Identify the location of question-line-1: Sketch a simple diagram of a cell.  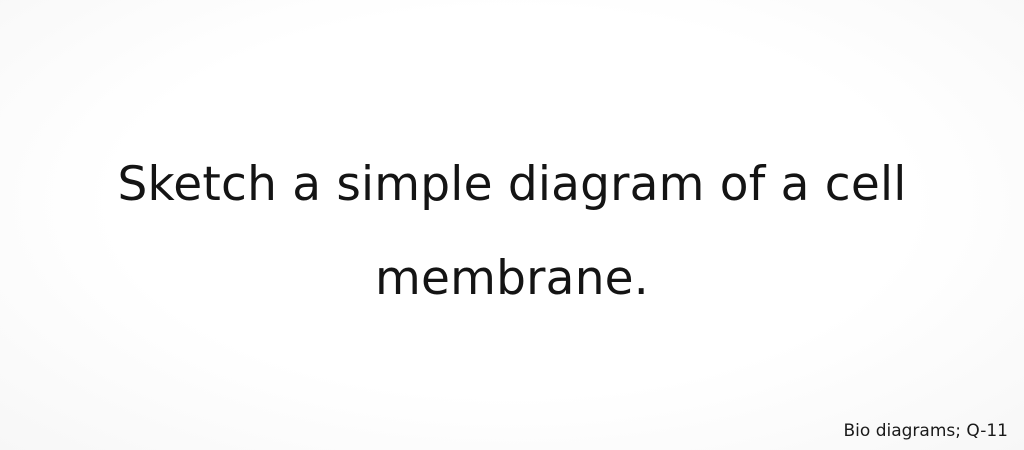
(512, 184).